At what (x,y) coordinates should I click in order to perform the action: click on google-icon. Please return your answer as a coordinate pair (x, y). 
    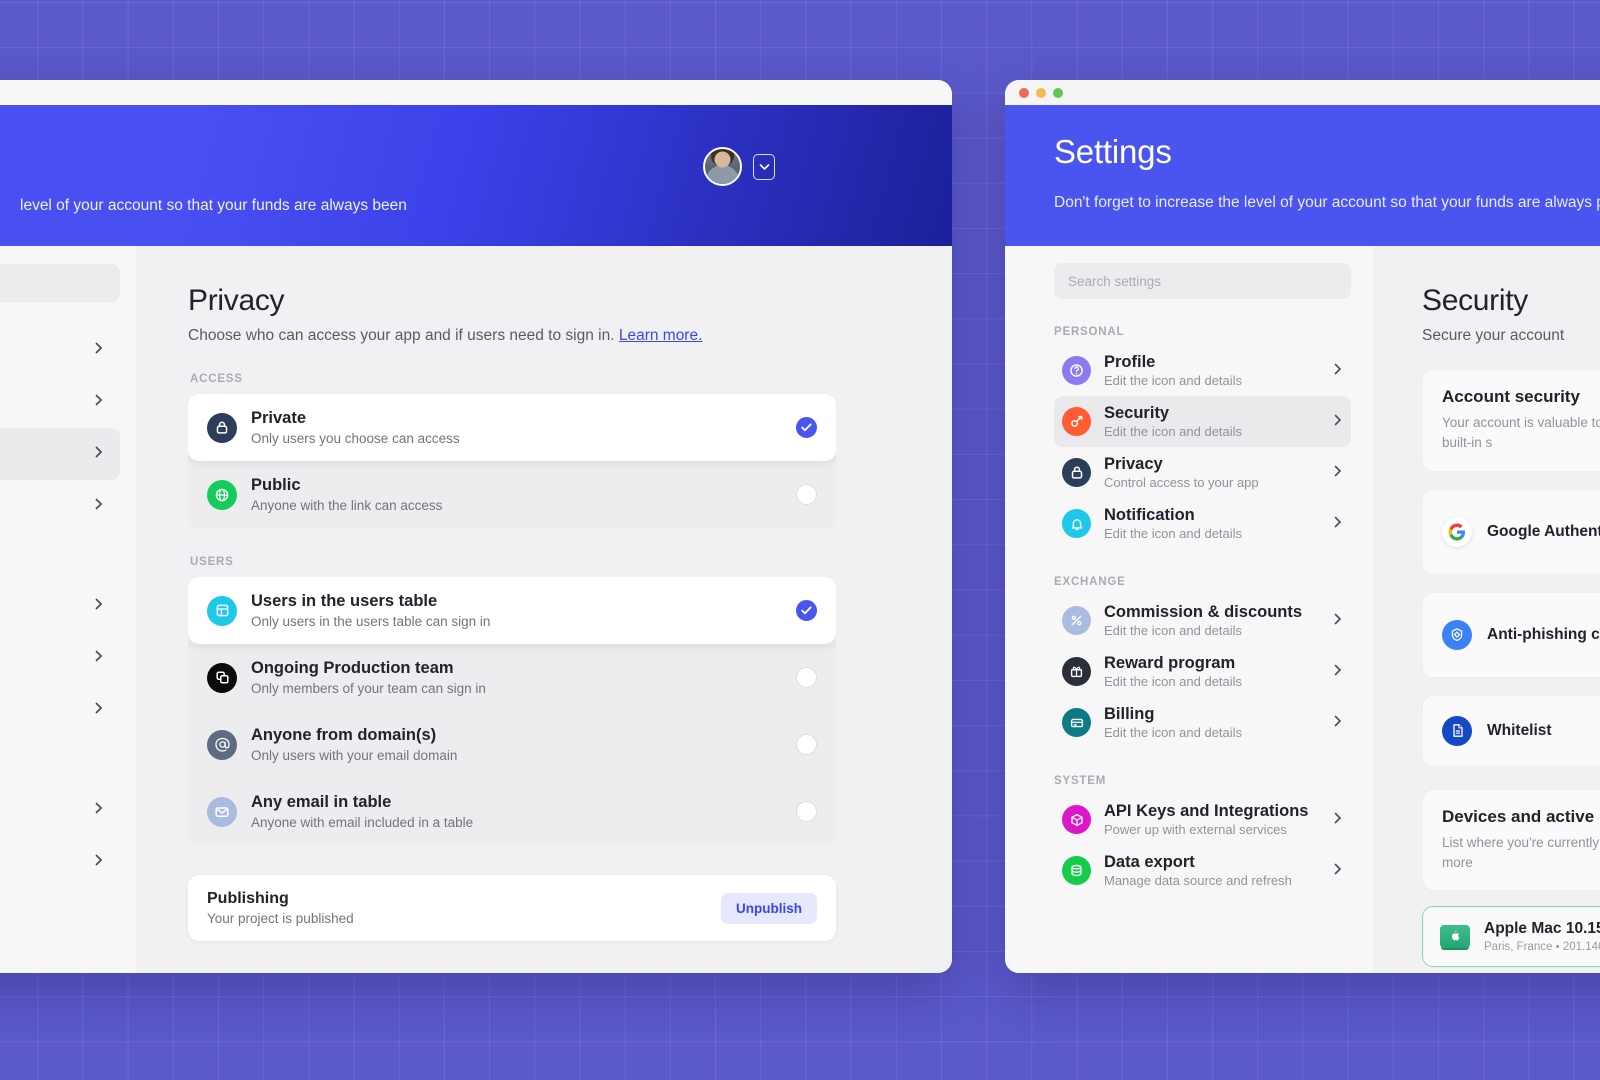
    Looking at the image, I should click on (1457, 531).